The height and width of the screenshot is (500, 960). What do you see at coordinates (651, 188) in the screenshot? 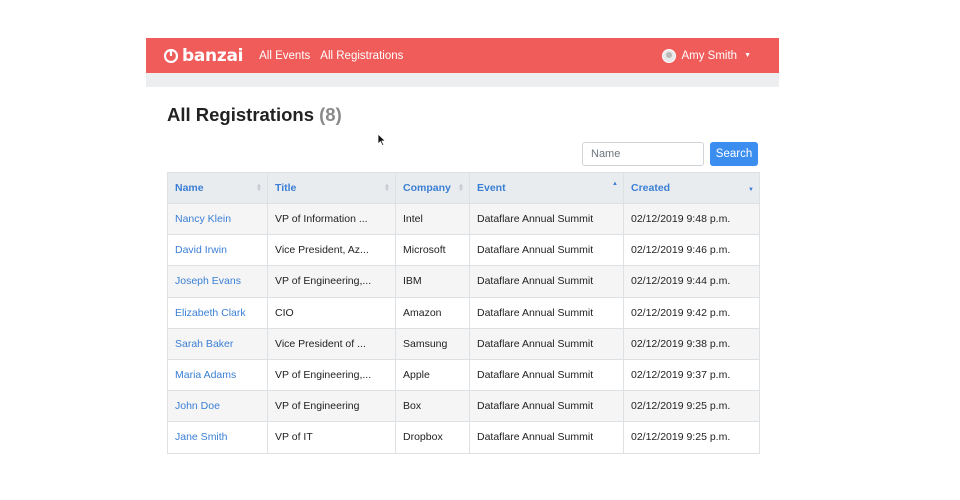
I see `column-header-label: Created` at bounding box center [651, 188].